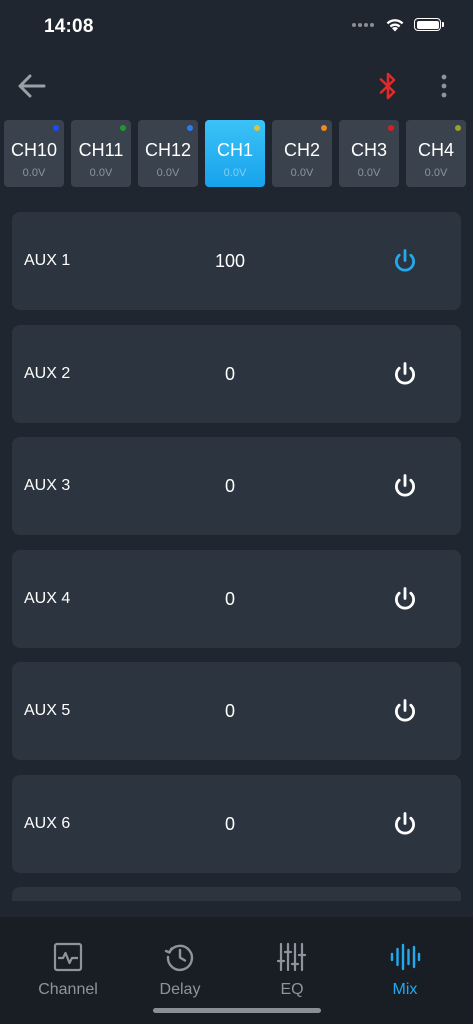 This screenshot has height=1024, width=473. I want to click on aux-row: AUX 6 0, so click(236, 823).